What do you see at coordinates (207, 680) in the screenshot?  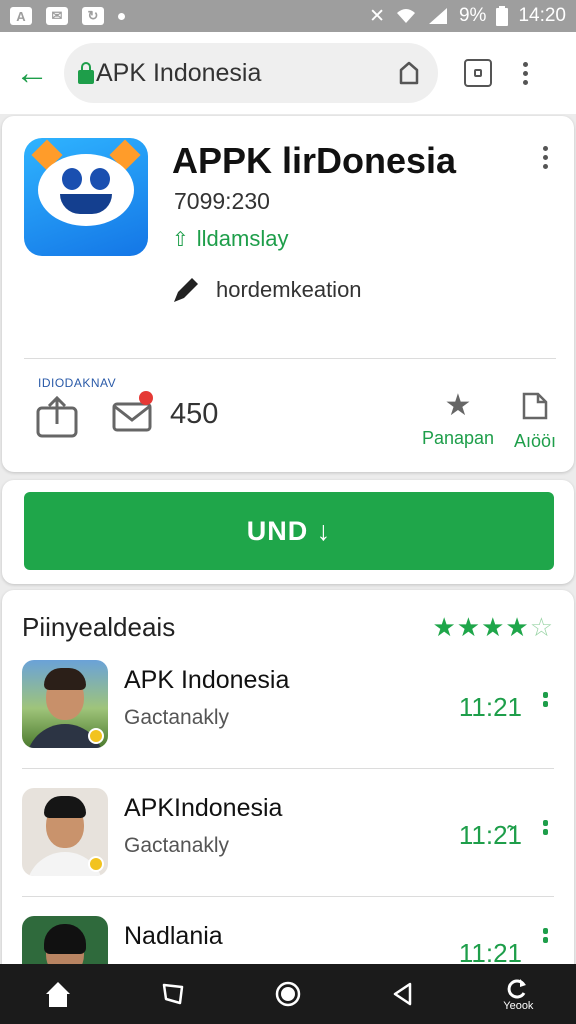 I see `review-author: APK Indonesia` at bounding box center [207, 680].